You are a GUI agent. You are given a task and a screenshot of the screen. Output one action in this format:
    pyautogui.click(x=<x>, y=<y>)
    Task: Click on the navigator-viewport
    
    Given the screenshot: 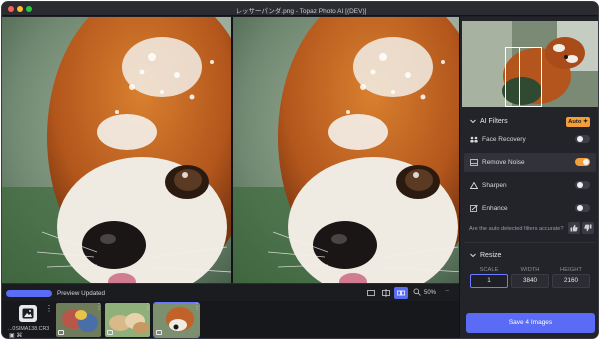 What is the action you would take?
    pyautogui.click(x=523, y=77)
    